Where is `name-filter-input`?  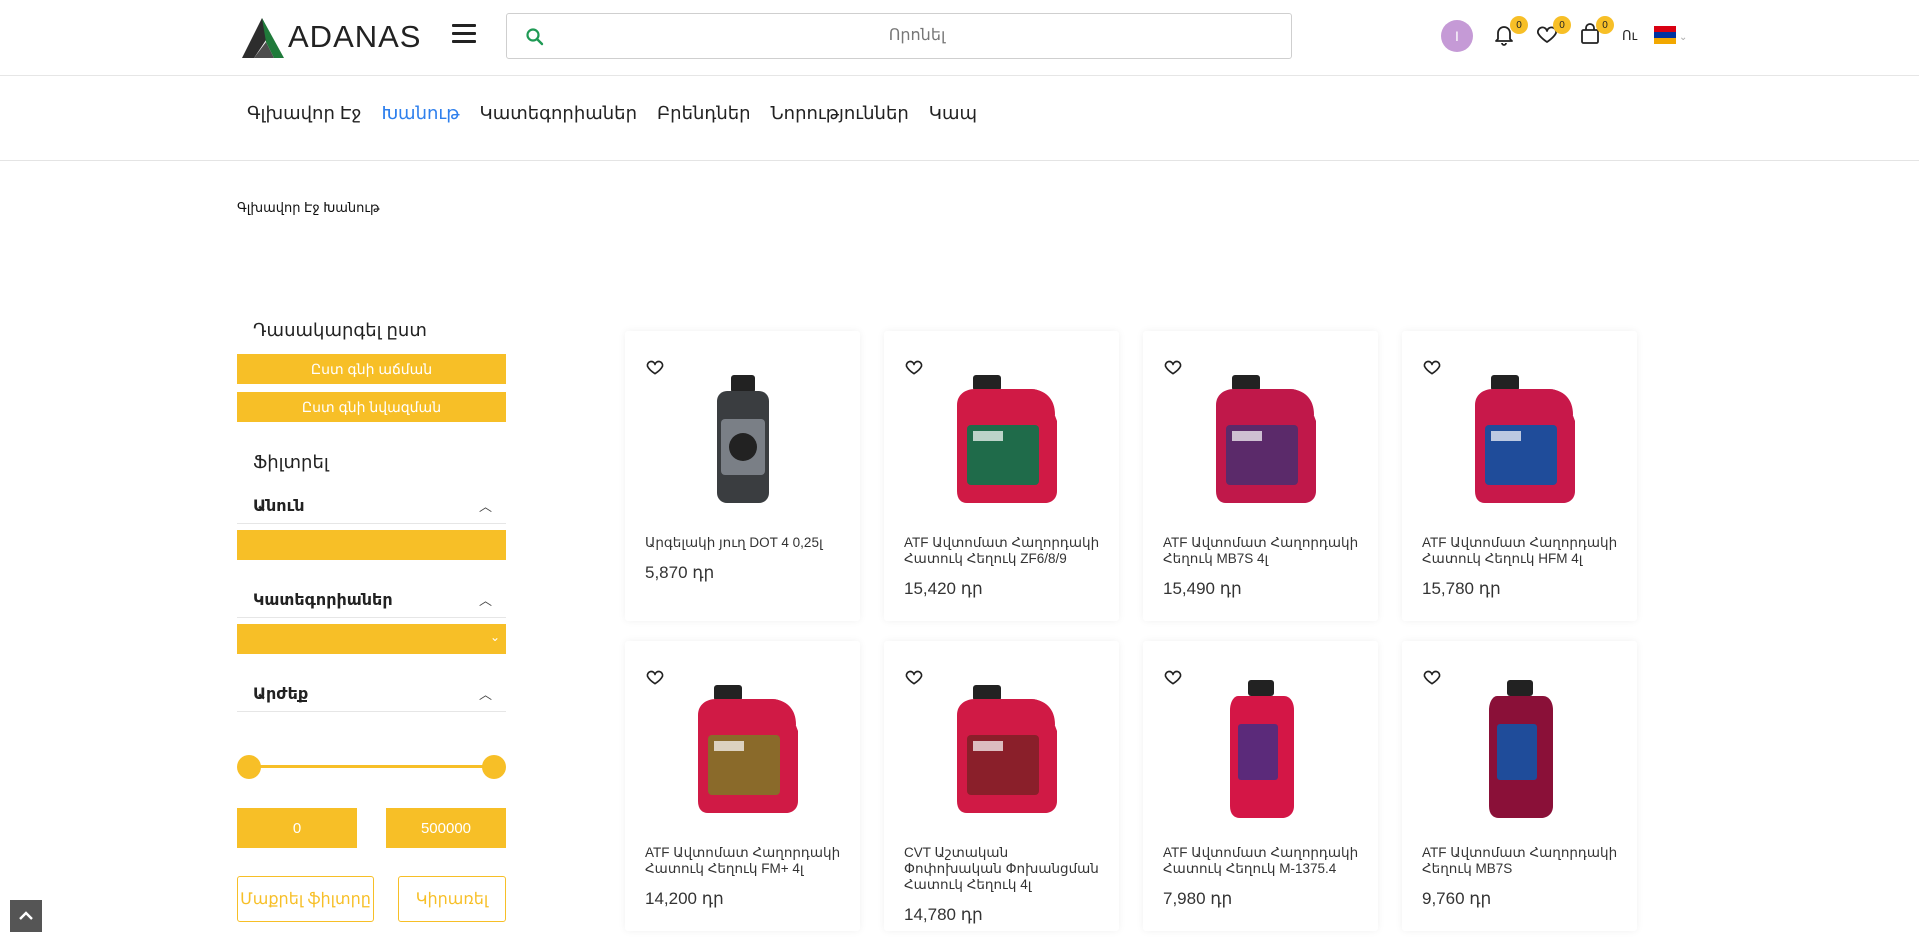
name-filter-input is located at coordinates (371, 545).